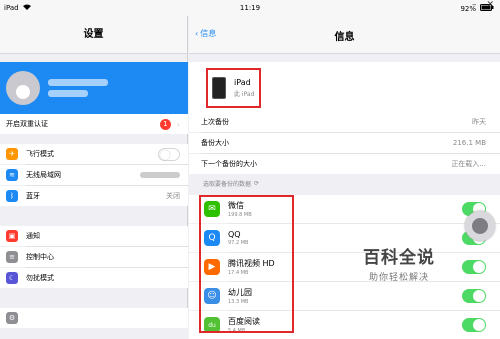 The width and height of the screenshot is (500, 339). I want to click on chevron-right-icon: ›, so click(178, 124).